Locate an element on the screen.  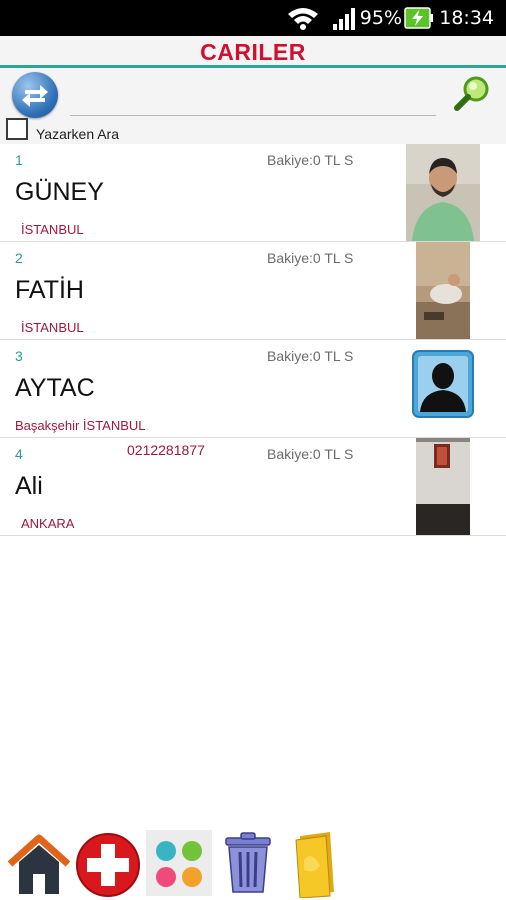
search-button is located at coordinates (472, 94).